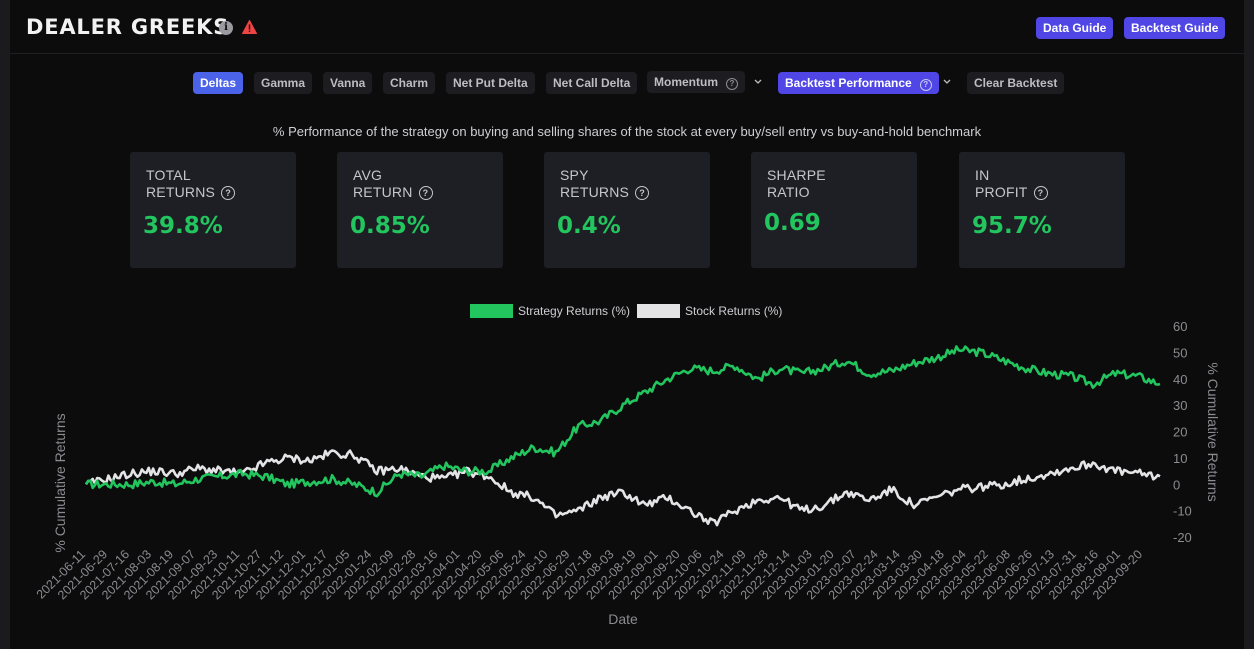  Describe the element at coordinates (592, 83) in the screenshot. I see `tab-net-call-delta: Net Call Delta` at that location.